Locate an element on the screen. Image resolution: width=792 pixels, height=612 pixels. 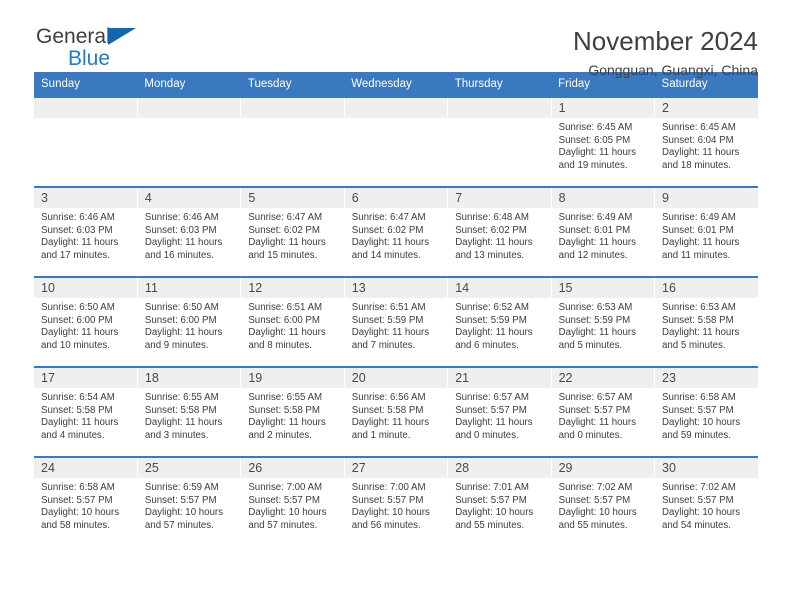
sunrise-text: Sunrise: 6:45 AM is located at coordinates (699, 127).